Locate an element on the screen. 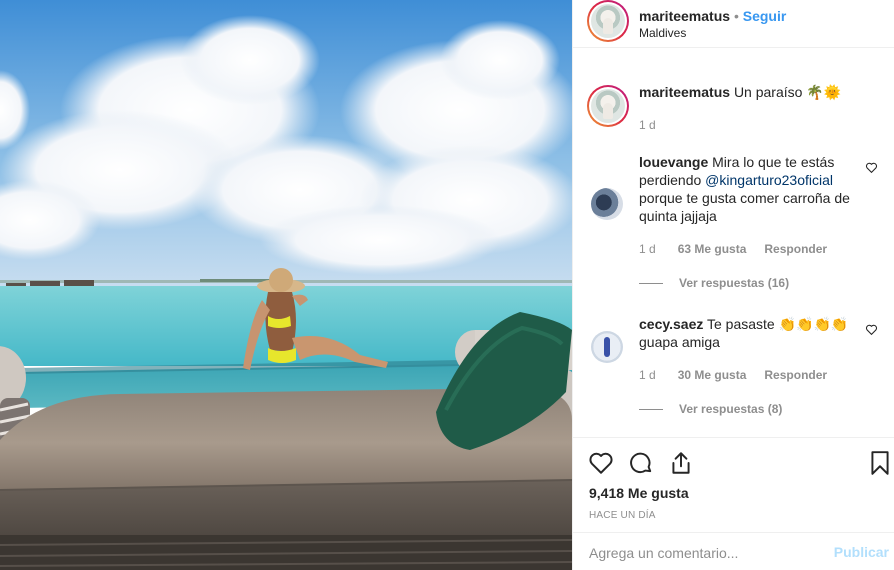 The image size is (894, 570). comment-input is located at coordinates (699, 553).